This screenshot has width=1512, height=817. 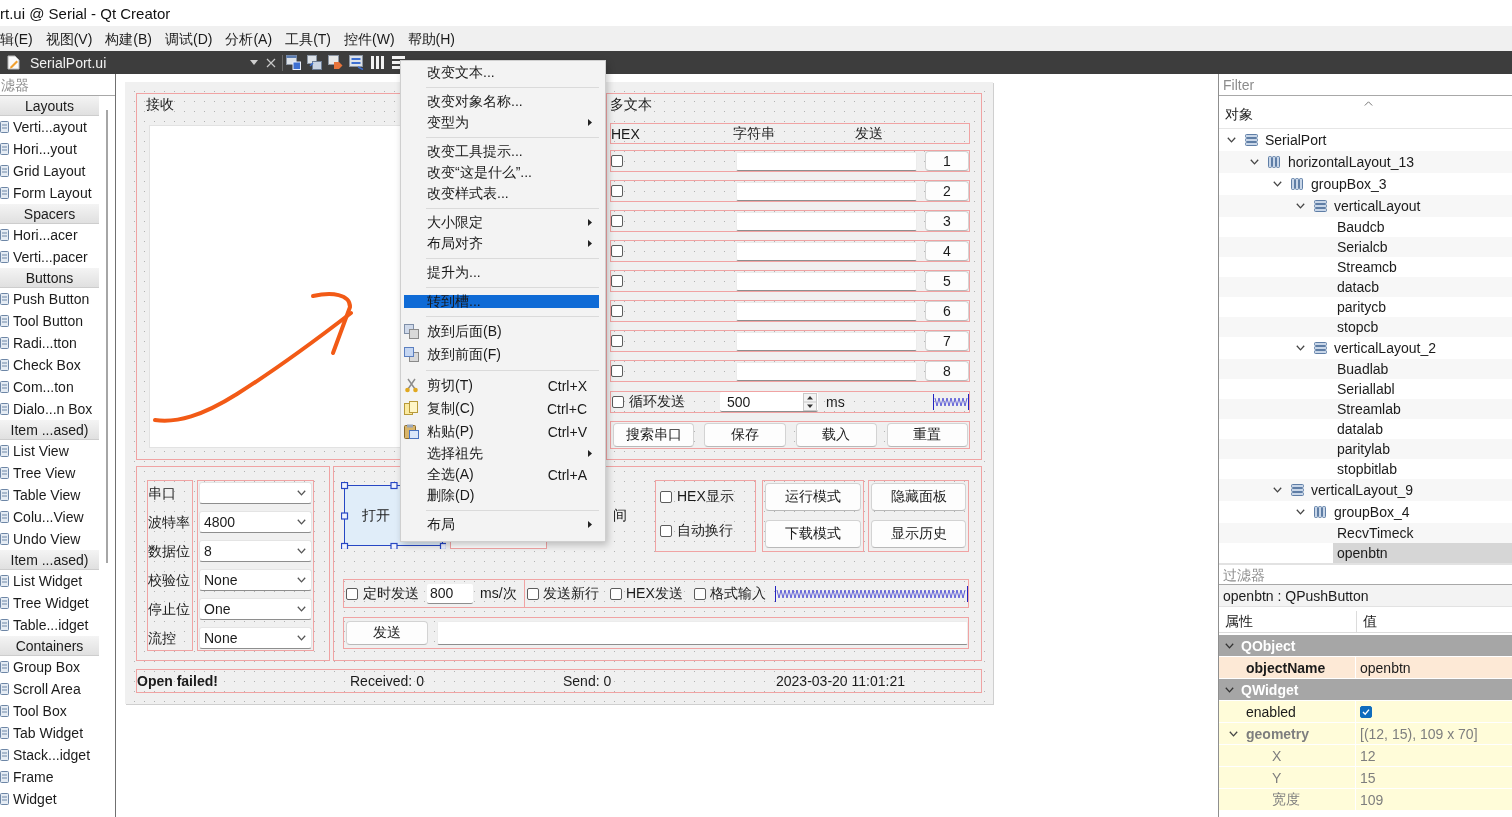 I want to click on push-button: 保存, so click(x=745, y=435).